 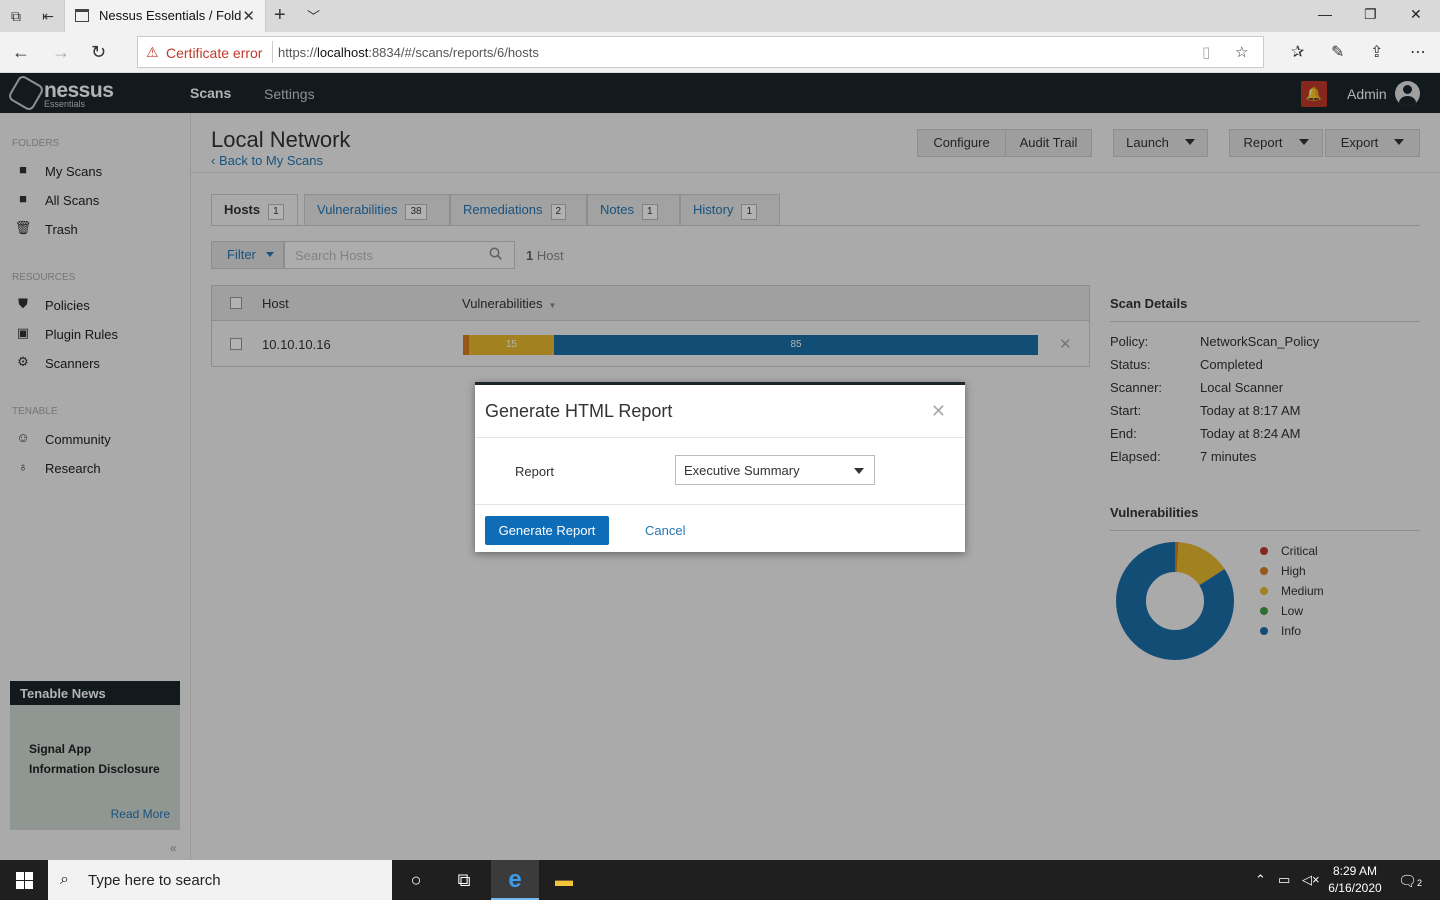 What do you see at coordinates (21, 52) in the screenshot?
I see `back-arrow-icon: ←` at bounding box center [21, 52].